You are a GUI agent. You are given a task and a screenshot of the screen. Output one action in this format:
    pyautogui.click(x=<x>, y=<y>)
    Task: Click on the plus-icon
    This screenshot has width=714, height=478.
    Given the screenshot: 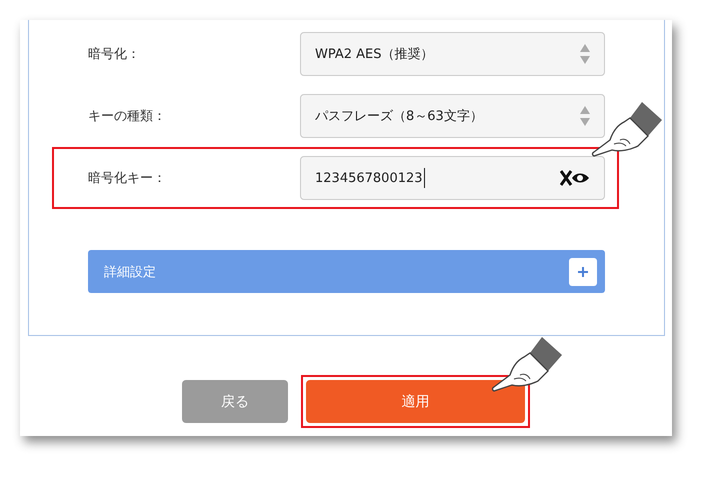 What is the action you would take?
    pyautogui.click(x=583, y=271)
    